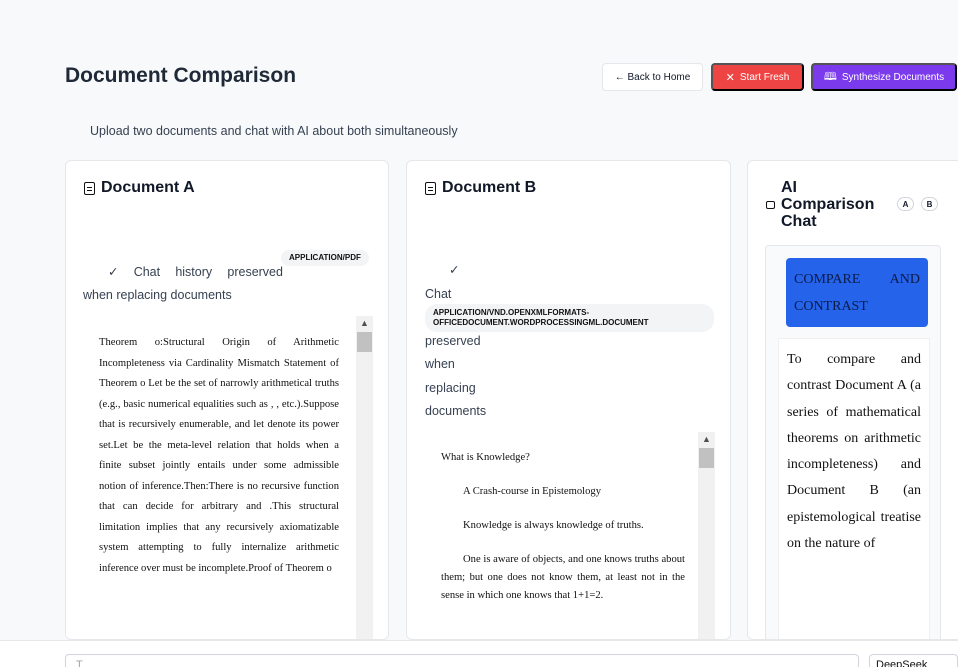  I want to click on start-fresh-button: ✕ Start Fresh, so click(757, 77).